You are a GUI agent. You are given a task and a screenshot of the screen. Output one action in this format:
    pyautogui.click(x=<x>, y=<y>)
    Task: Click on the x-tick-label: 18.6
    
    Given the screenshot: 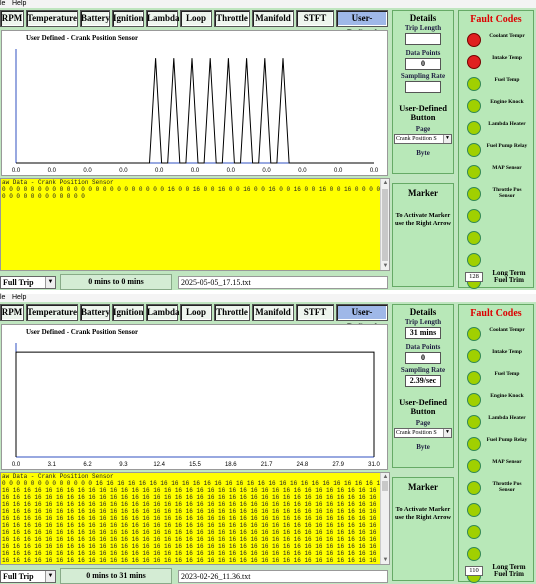 What is the action you would take?
    pyautogui.click(x=231, y=465)
    